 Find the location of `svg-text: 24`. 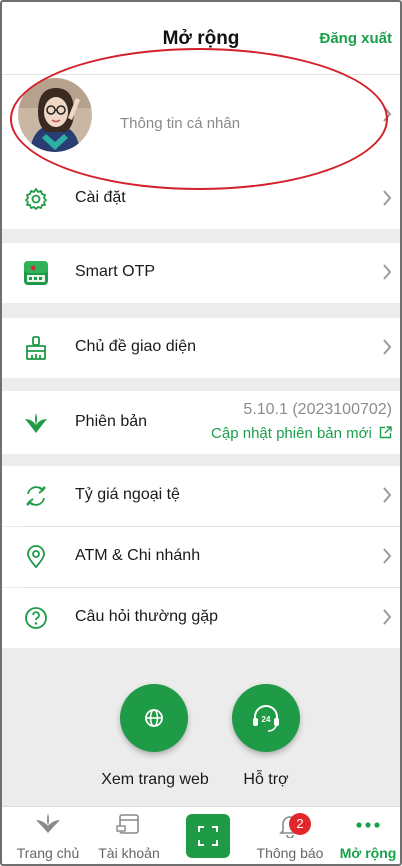

svg-text: 24 is located at coordinates (266, 719).